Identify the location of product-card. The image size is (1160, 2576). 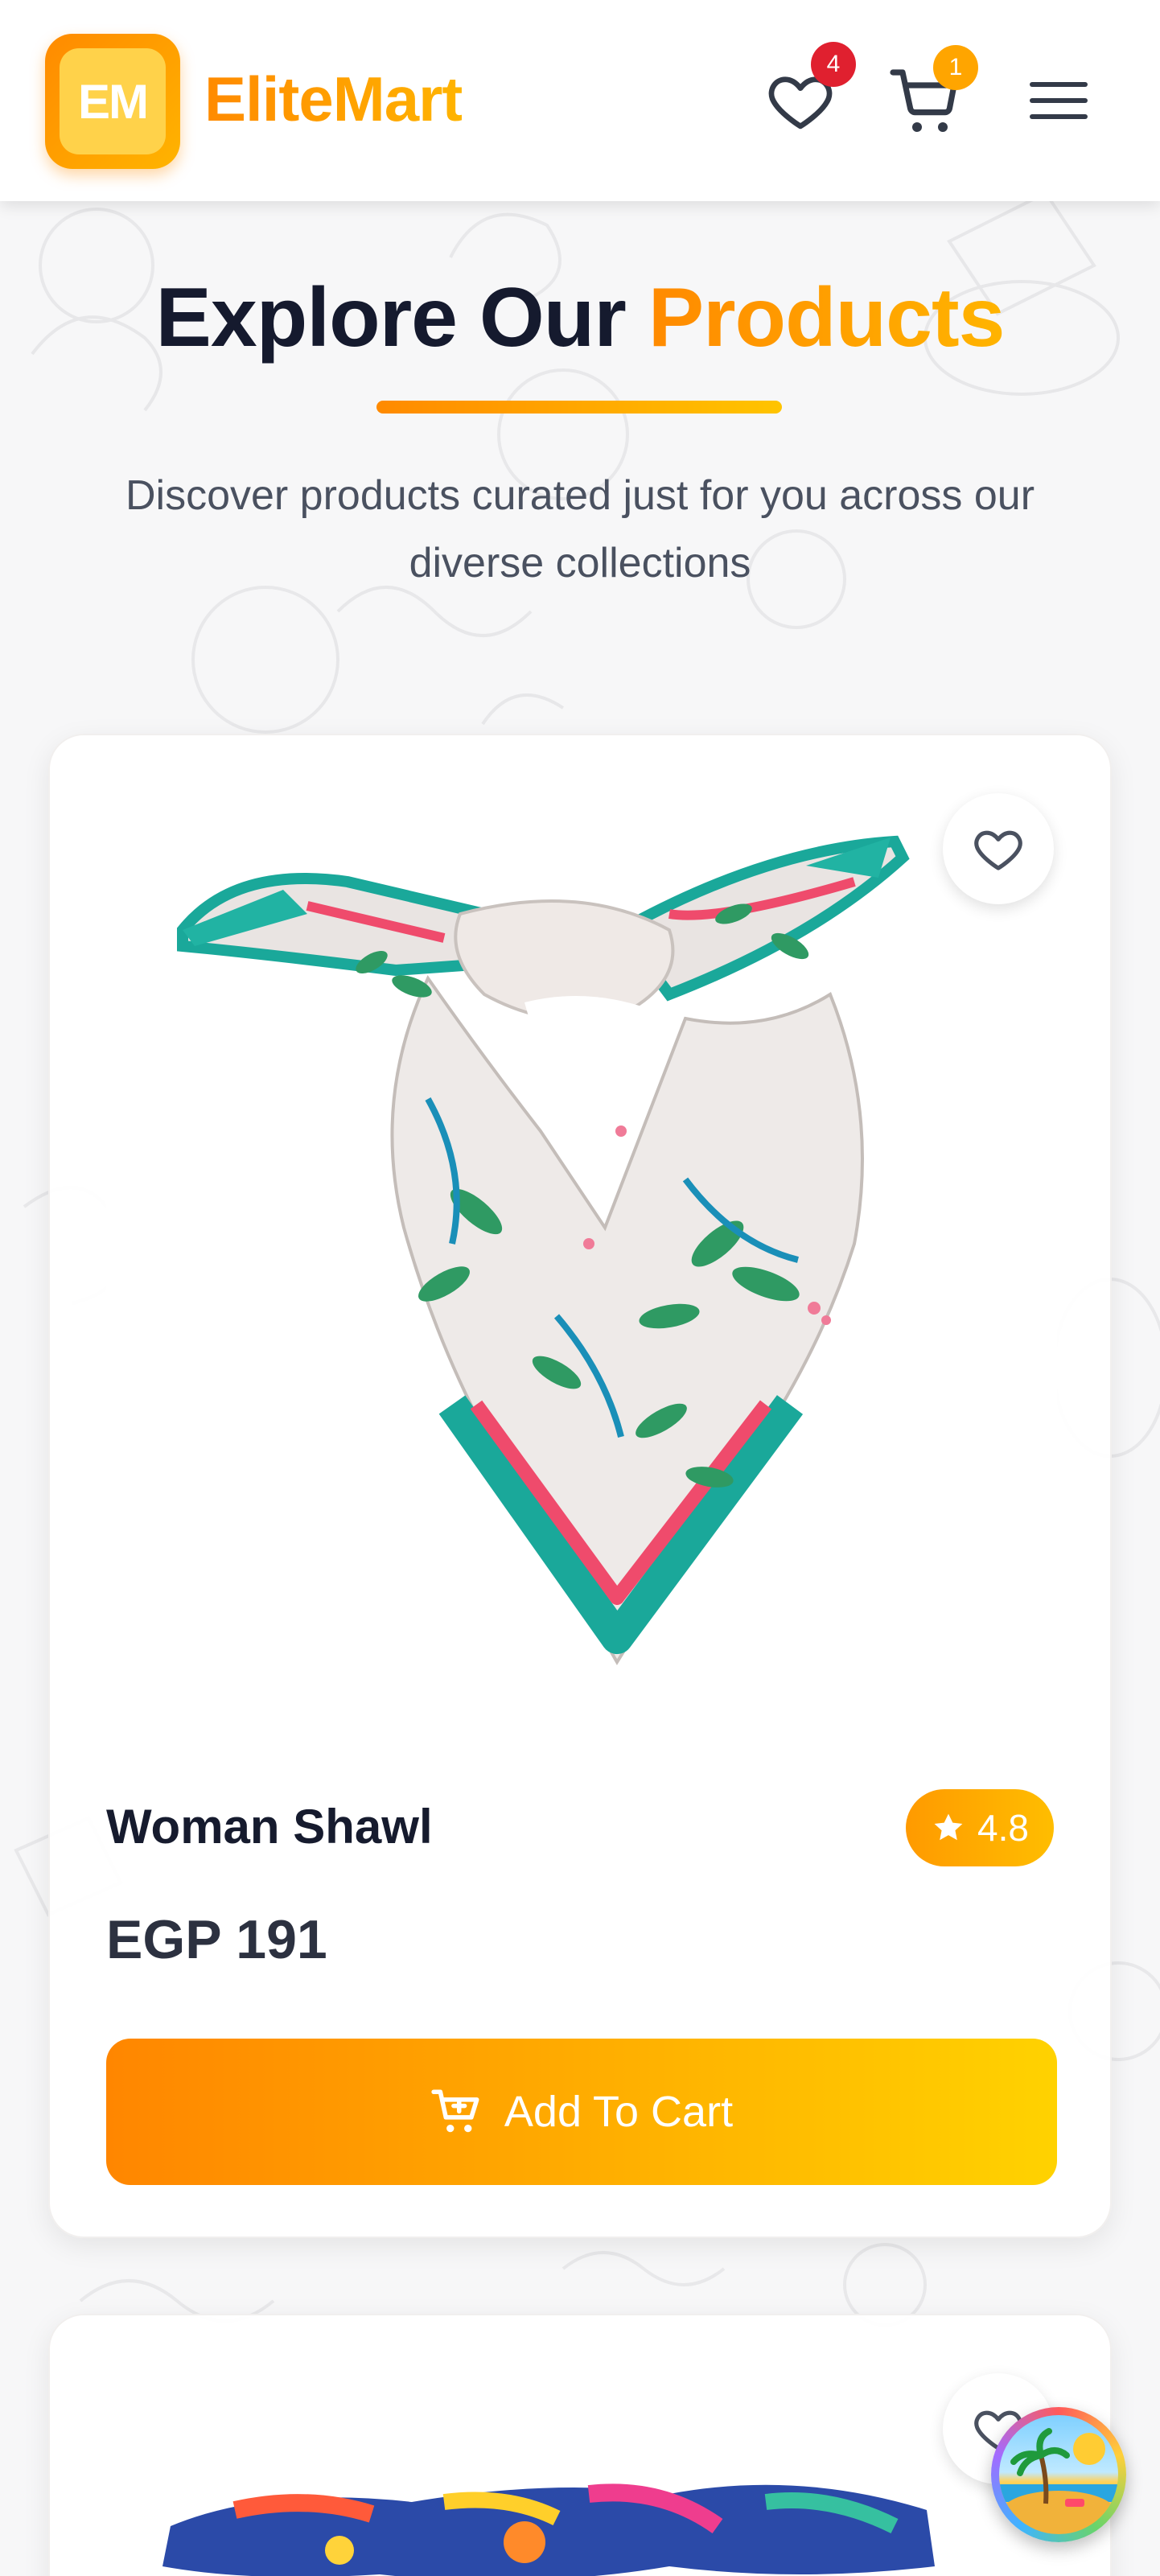
(580, 2445).